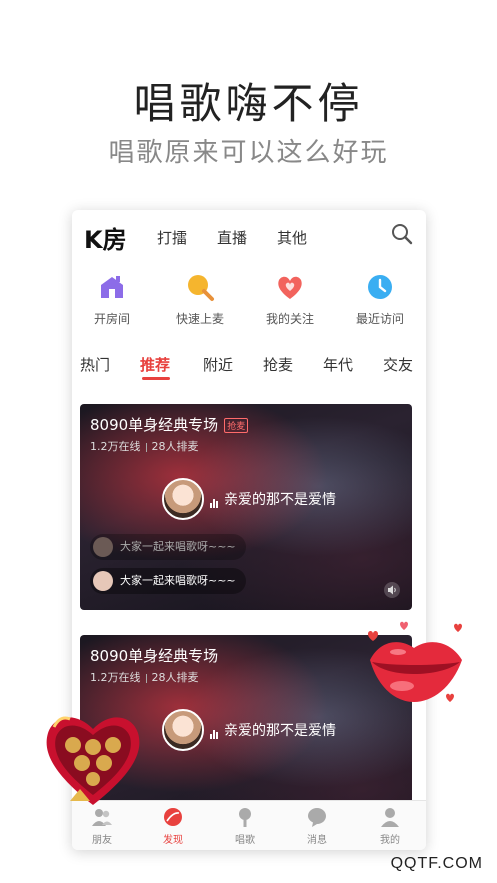 The image size is (497, 883). Describe the element at coordinates (402, 234) in the screenshot. I see `search-icon` at that location.